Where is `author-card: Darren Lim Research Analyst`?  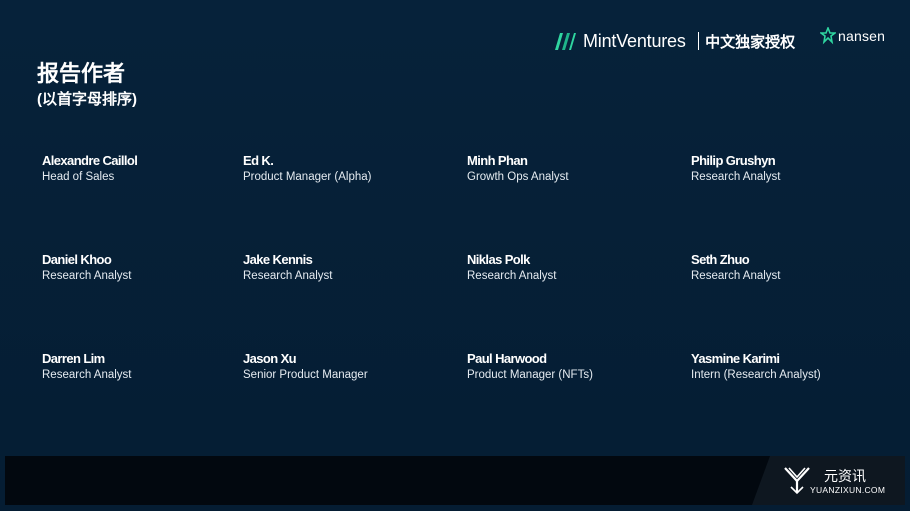 author-card: Darren Lim Research Analyst is located at coordinates (142, 366).